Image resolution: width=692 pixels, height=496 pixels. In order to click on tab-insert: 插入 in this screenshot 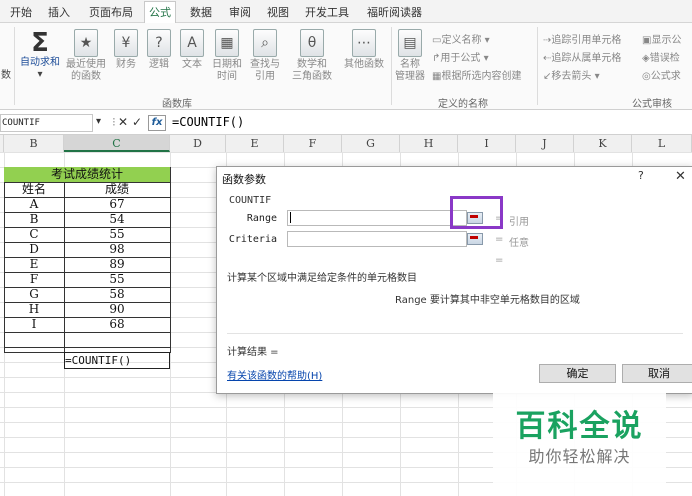, I will do `click(59, 12)`.